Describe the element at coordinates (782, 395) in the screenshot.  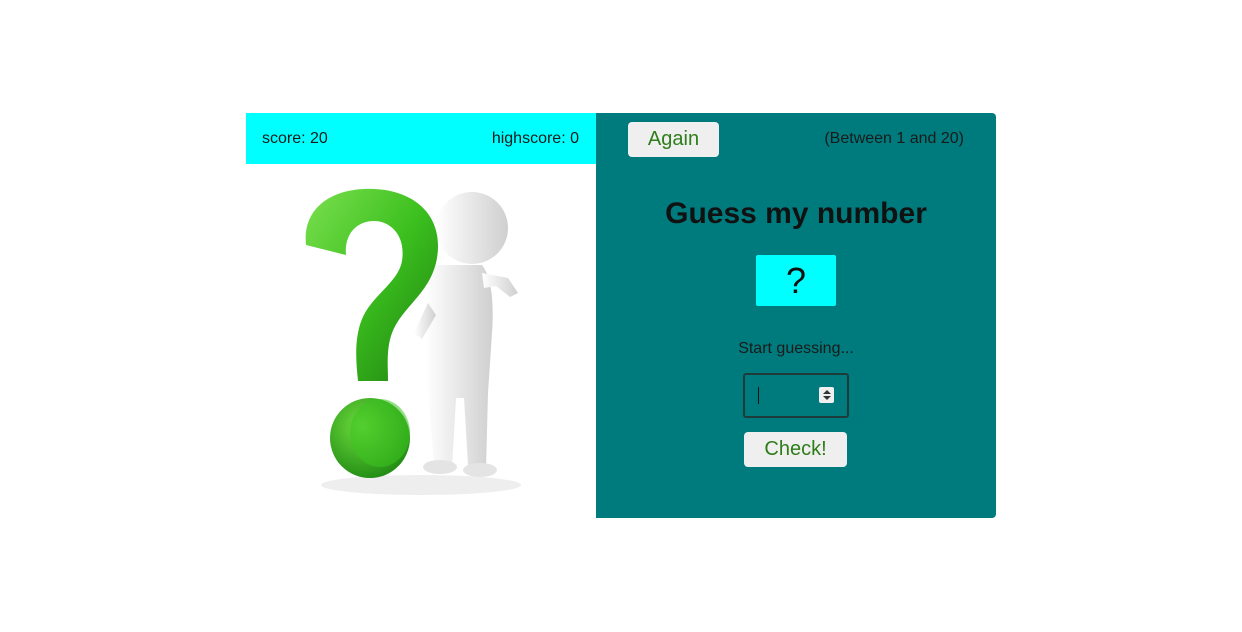
I see `guess-input` at that location.